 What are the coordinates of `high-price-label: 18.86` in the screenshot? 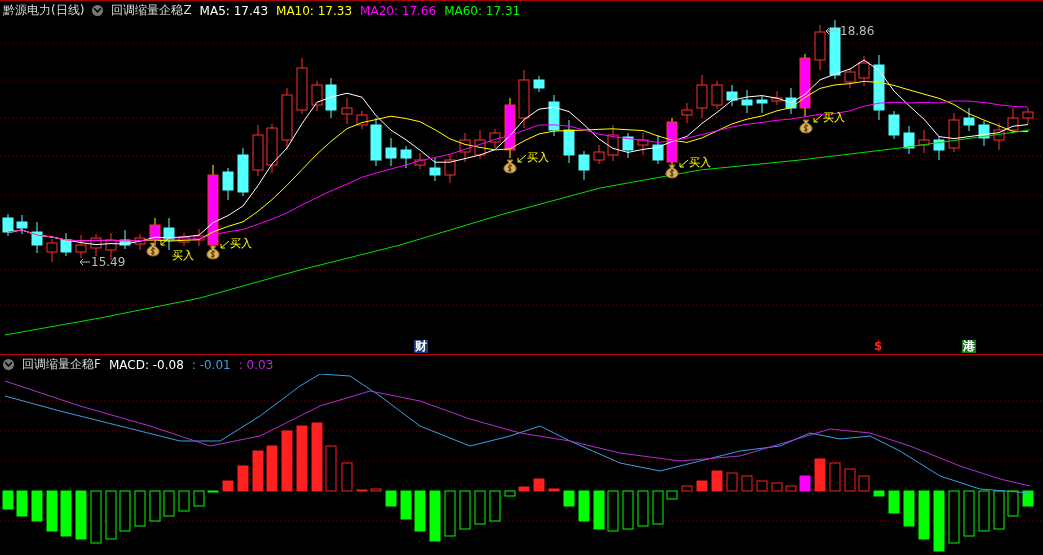 It's located at (857, 31).